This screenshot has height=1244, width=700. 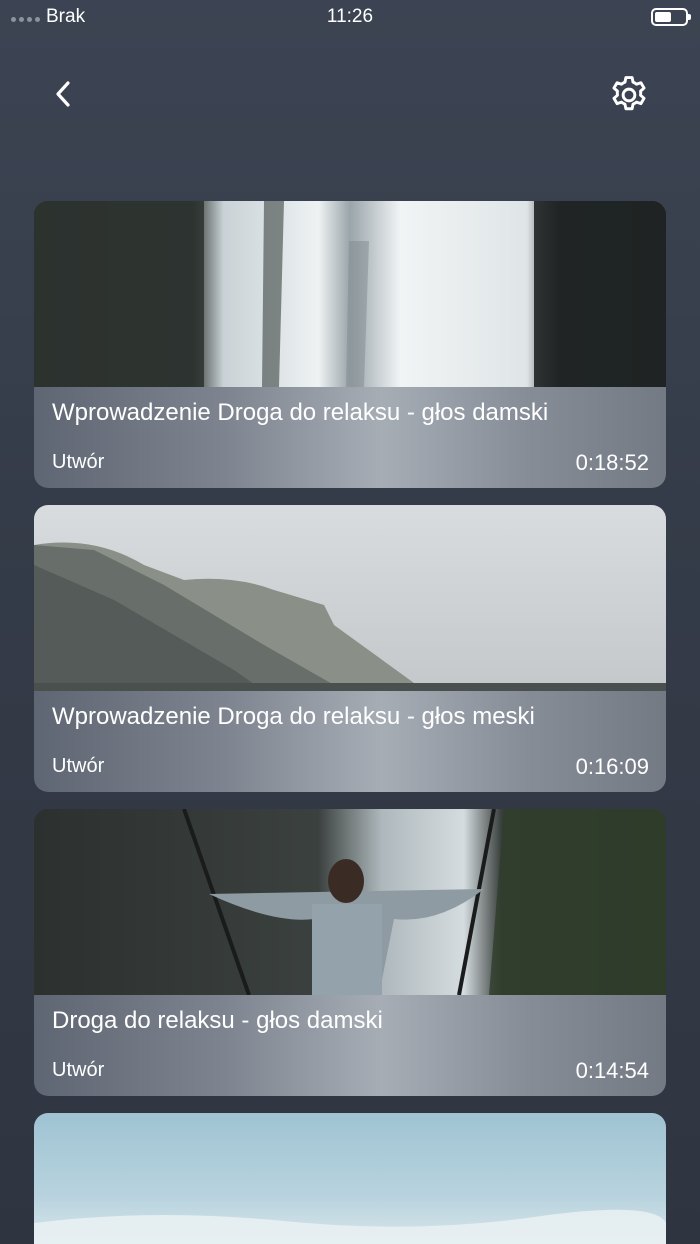 I want to click on status-bar: Brak 11:26, so click(x=350, y=17).